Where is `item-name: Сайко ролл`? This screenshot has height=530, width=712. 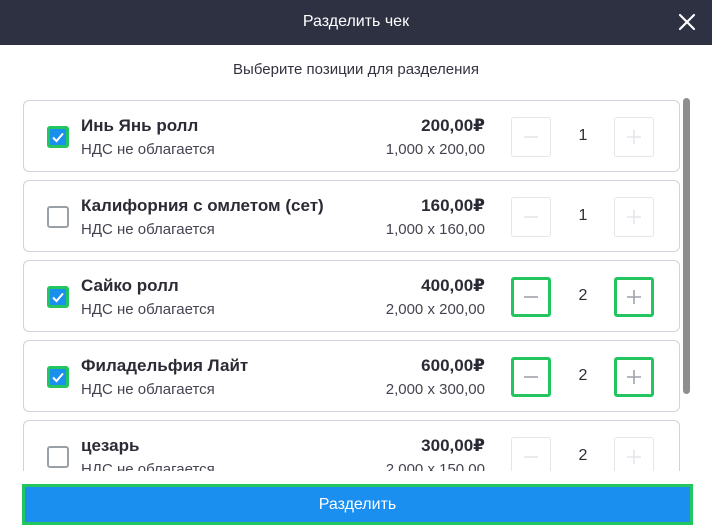
item-name: Сайко ролл is located at coordinates (130, 285).